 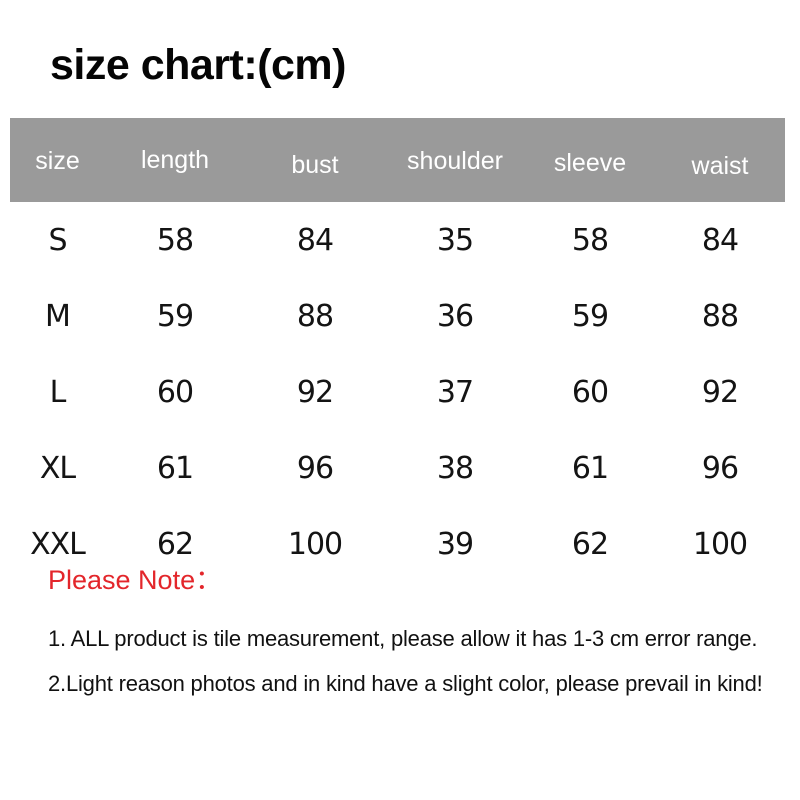 I want to click on cell-sleeve: 58, so click(x=590, y=240).